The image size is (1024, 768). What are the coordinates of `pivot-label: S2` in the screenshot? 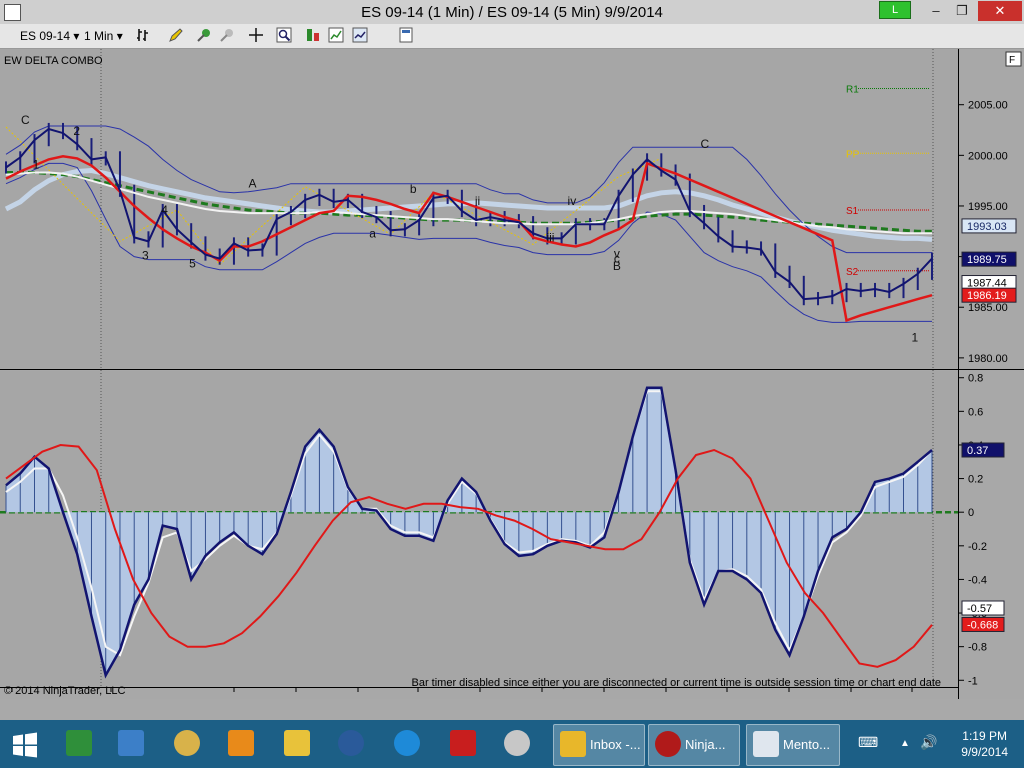 It's located at (852, 272).